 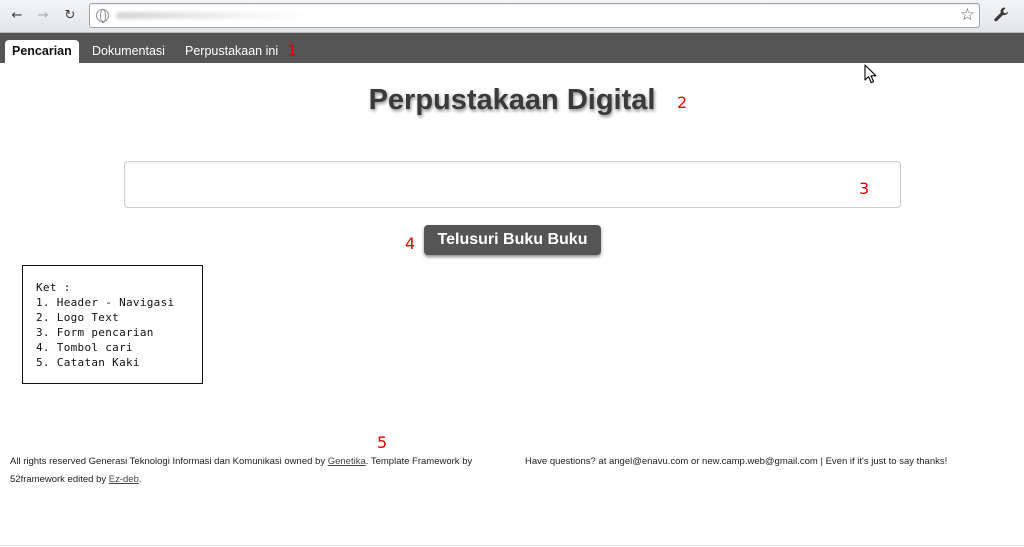 I want to click on legend-item: 4. Tombol cari, so click(x=84, y=347).